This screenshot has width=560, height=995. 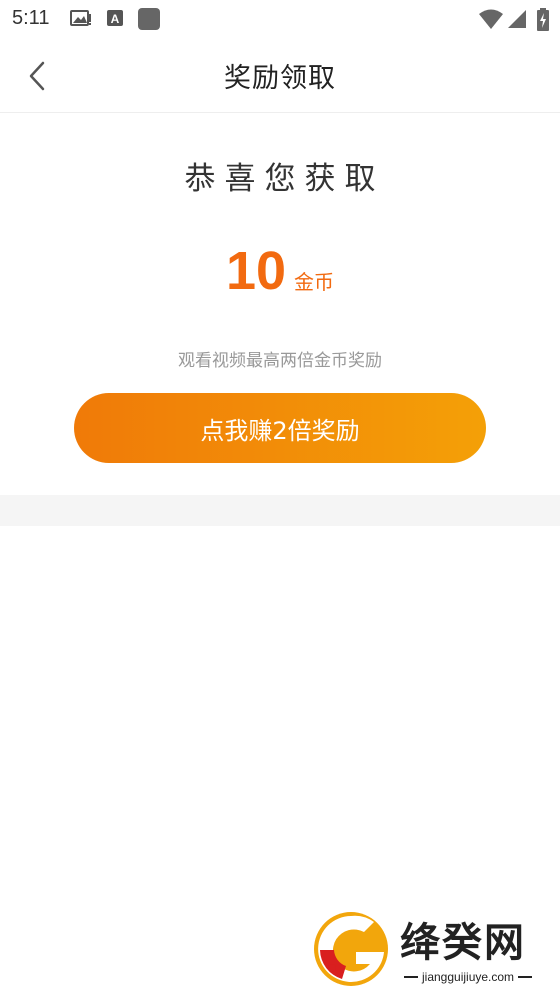 I want to click on app-notification-icon, so click(x=149, y=22).